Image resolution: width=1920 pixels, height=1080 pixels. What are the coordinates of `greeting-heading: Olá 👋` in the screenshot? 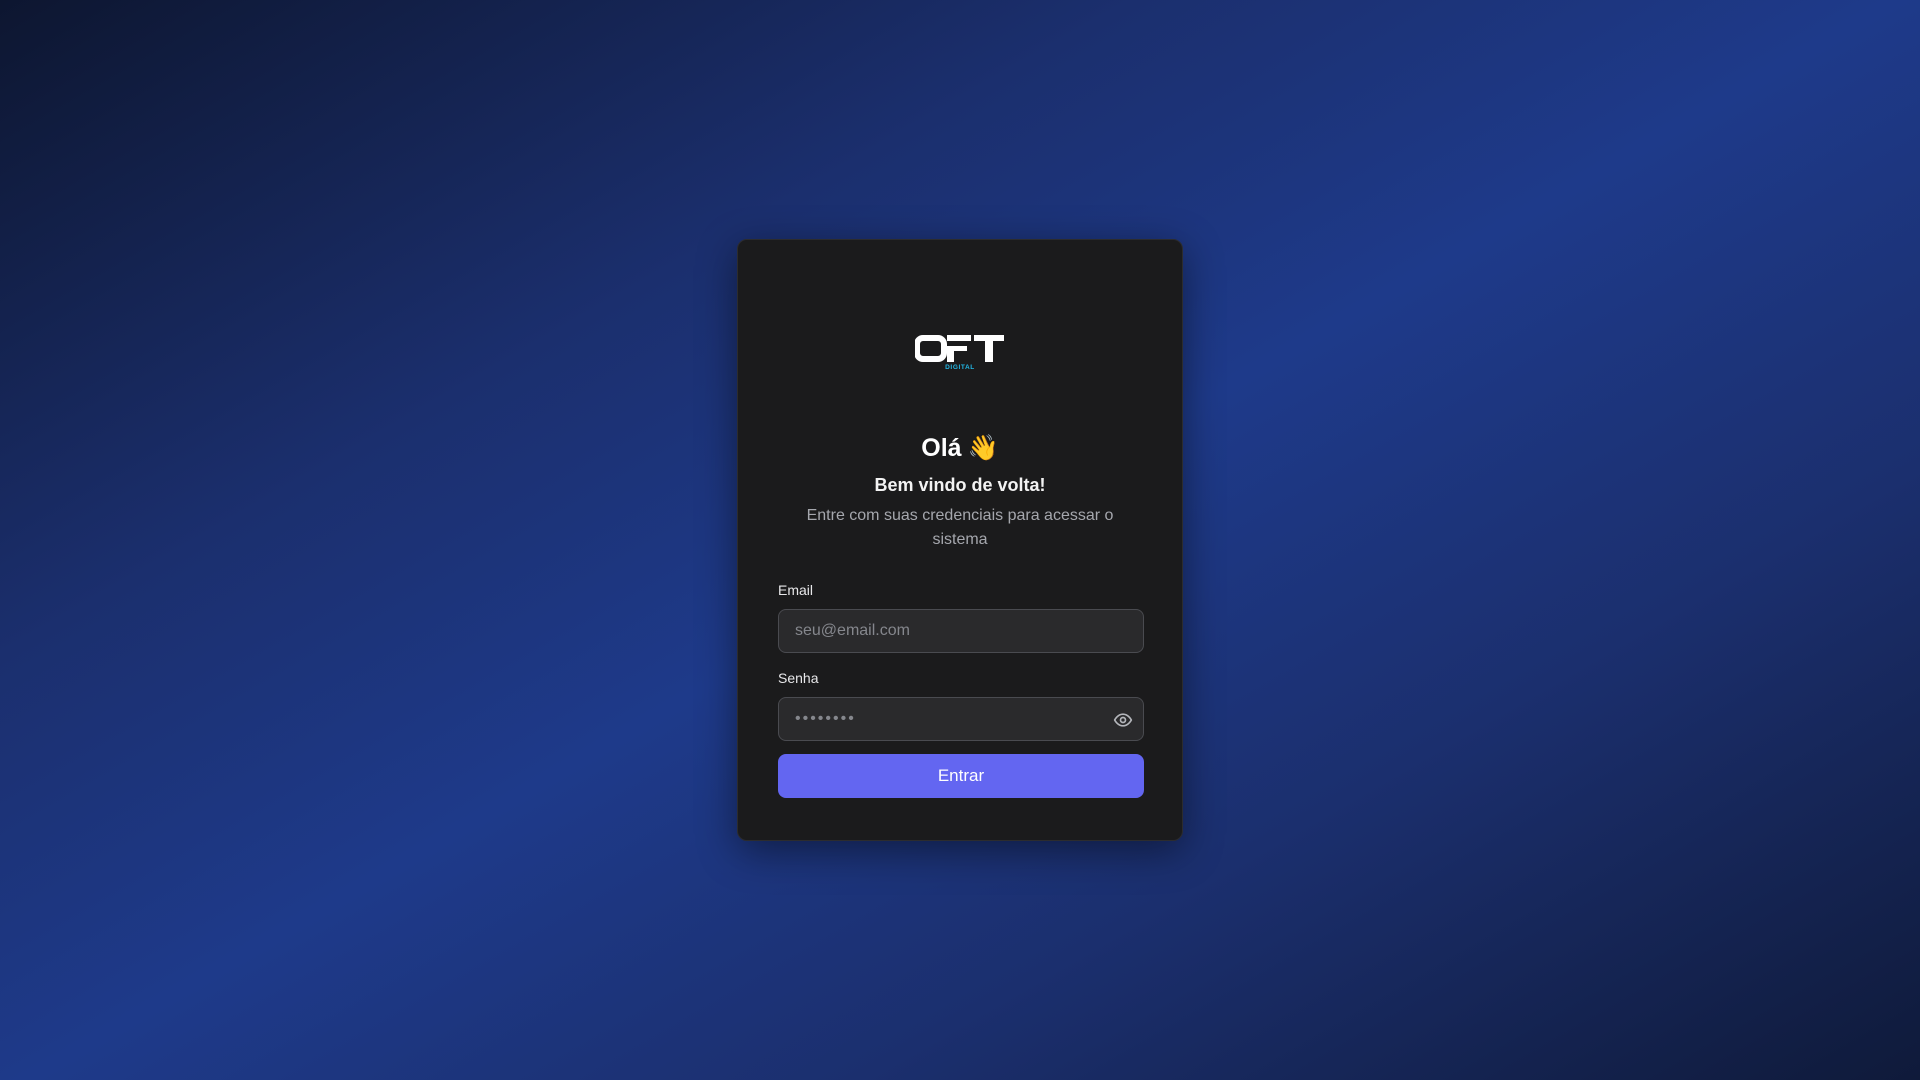 It's located at (960, 448).